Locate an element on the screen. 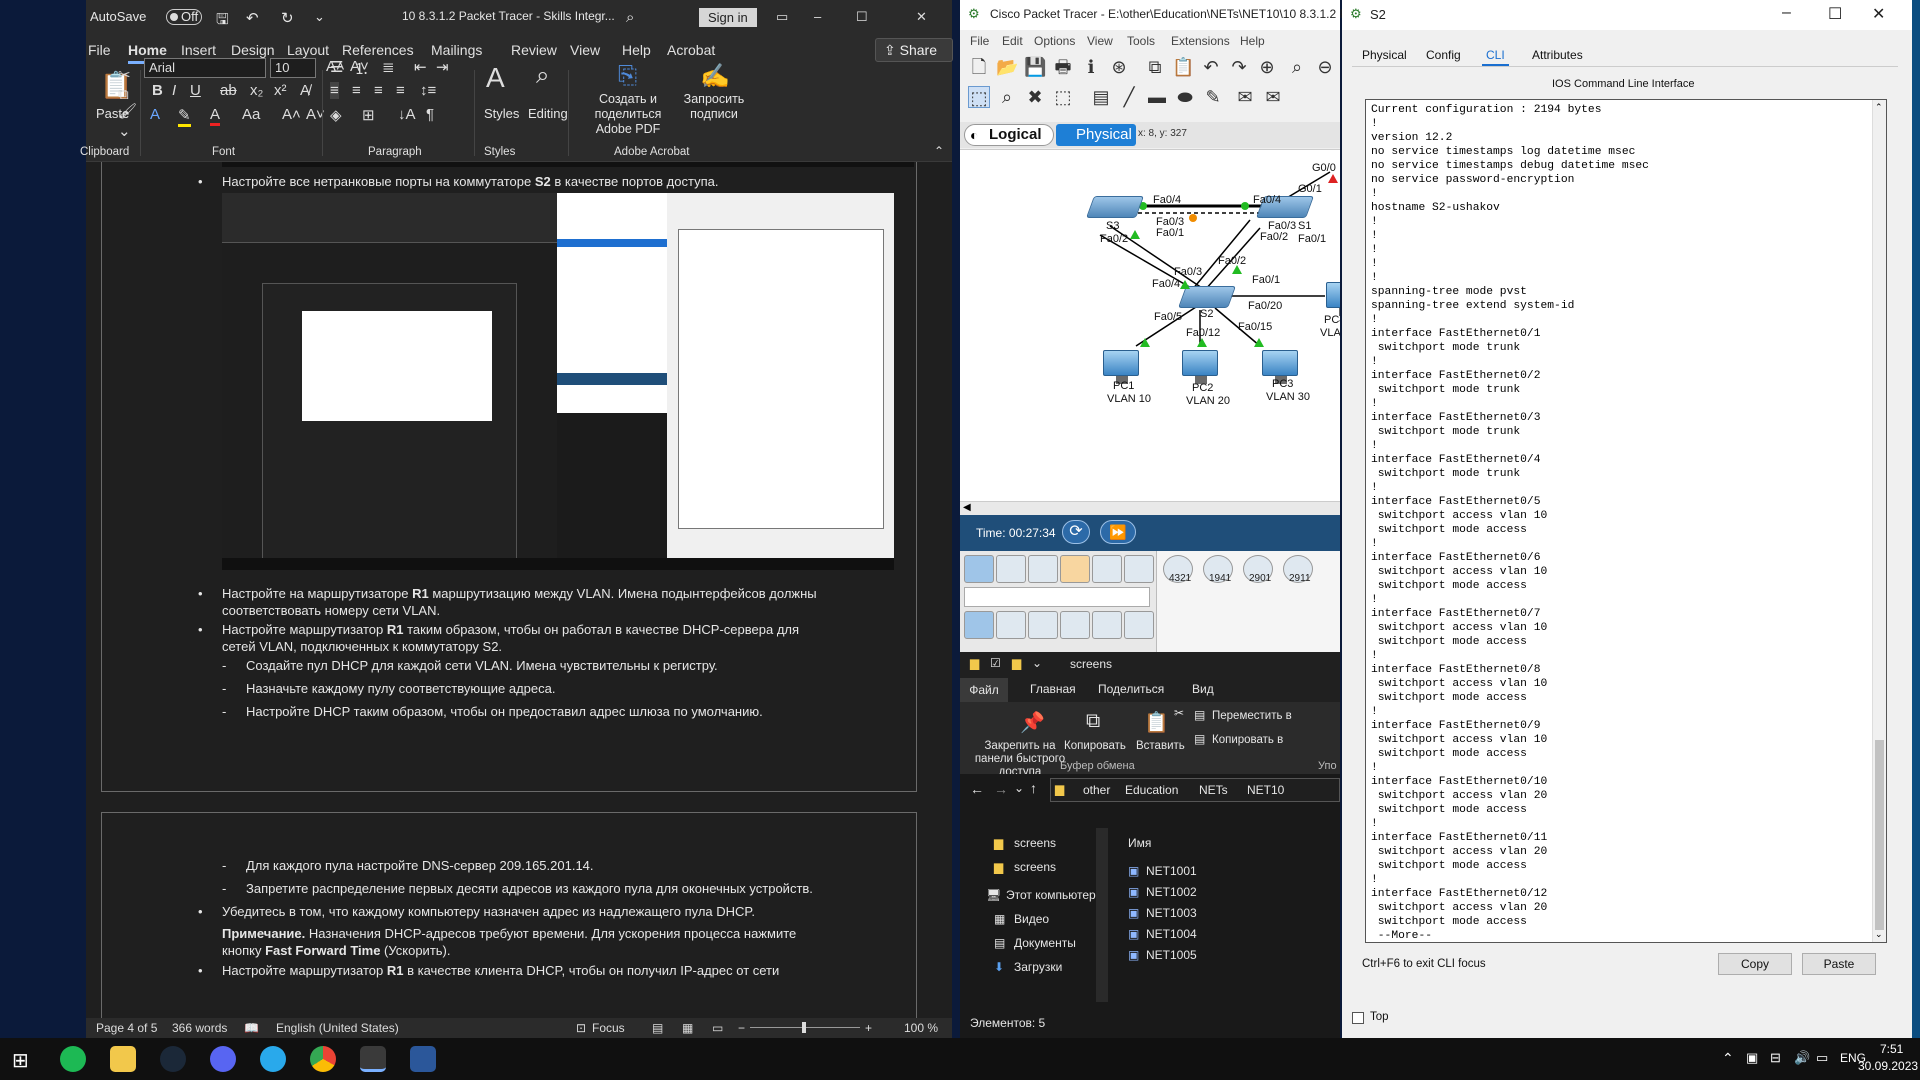 This screenshot has width=1920, height=1080. save-icon: 💾 is located at coordinates (1035, 67).